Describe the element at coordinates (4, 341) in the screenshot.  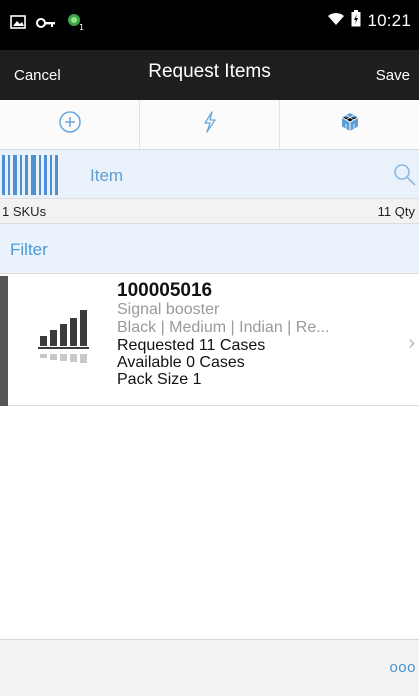
I see `item-status-bar` at that location.